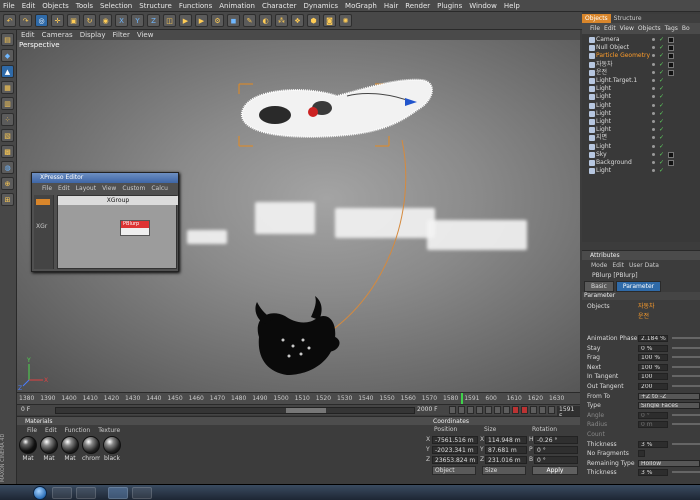 The height and width of the screenshot is (500, 700). Describe the element at coordinates (297, 20) in the screenshot. I see `deformer-icon: ❖` at that location.